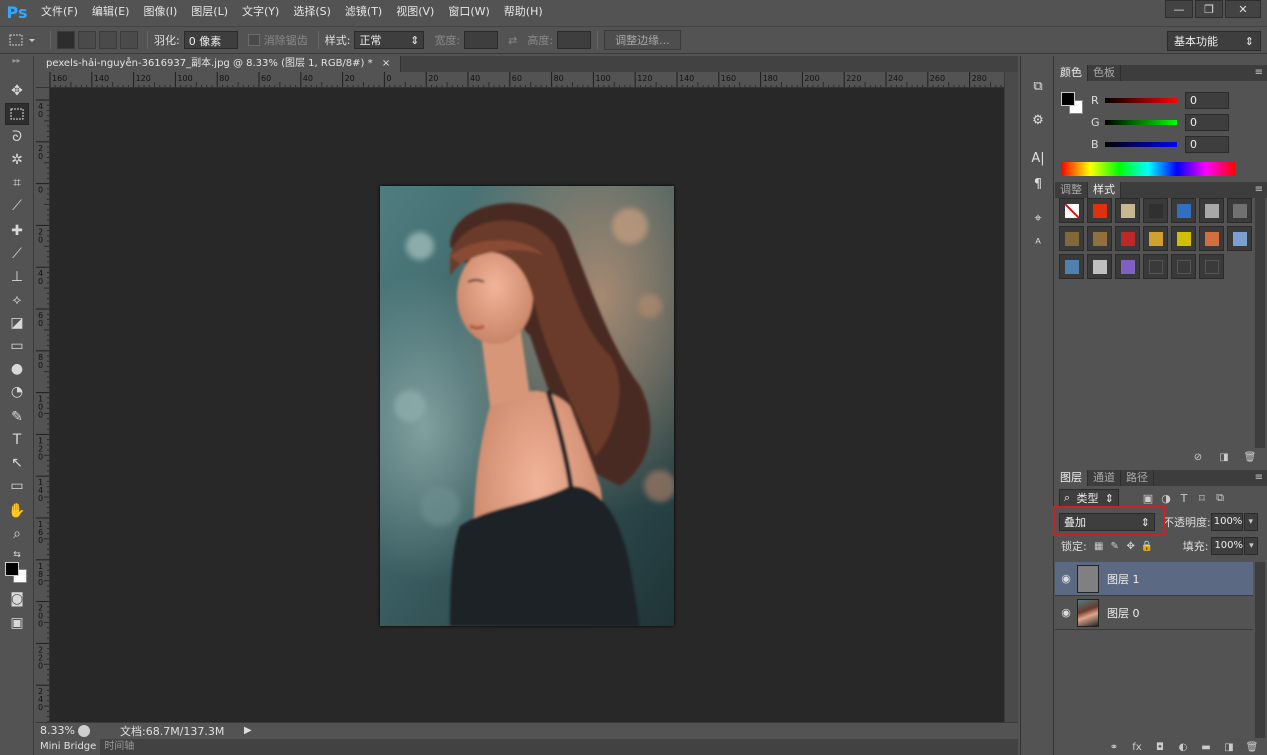 This screenshot has height=755, width=1267. What do you see at coordinates (12, 569) in the screenshot?
I see `foreground-color-swatch` at bounding box center [12, 569].